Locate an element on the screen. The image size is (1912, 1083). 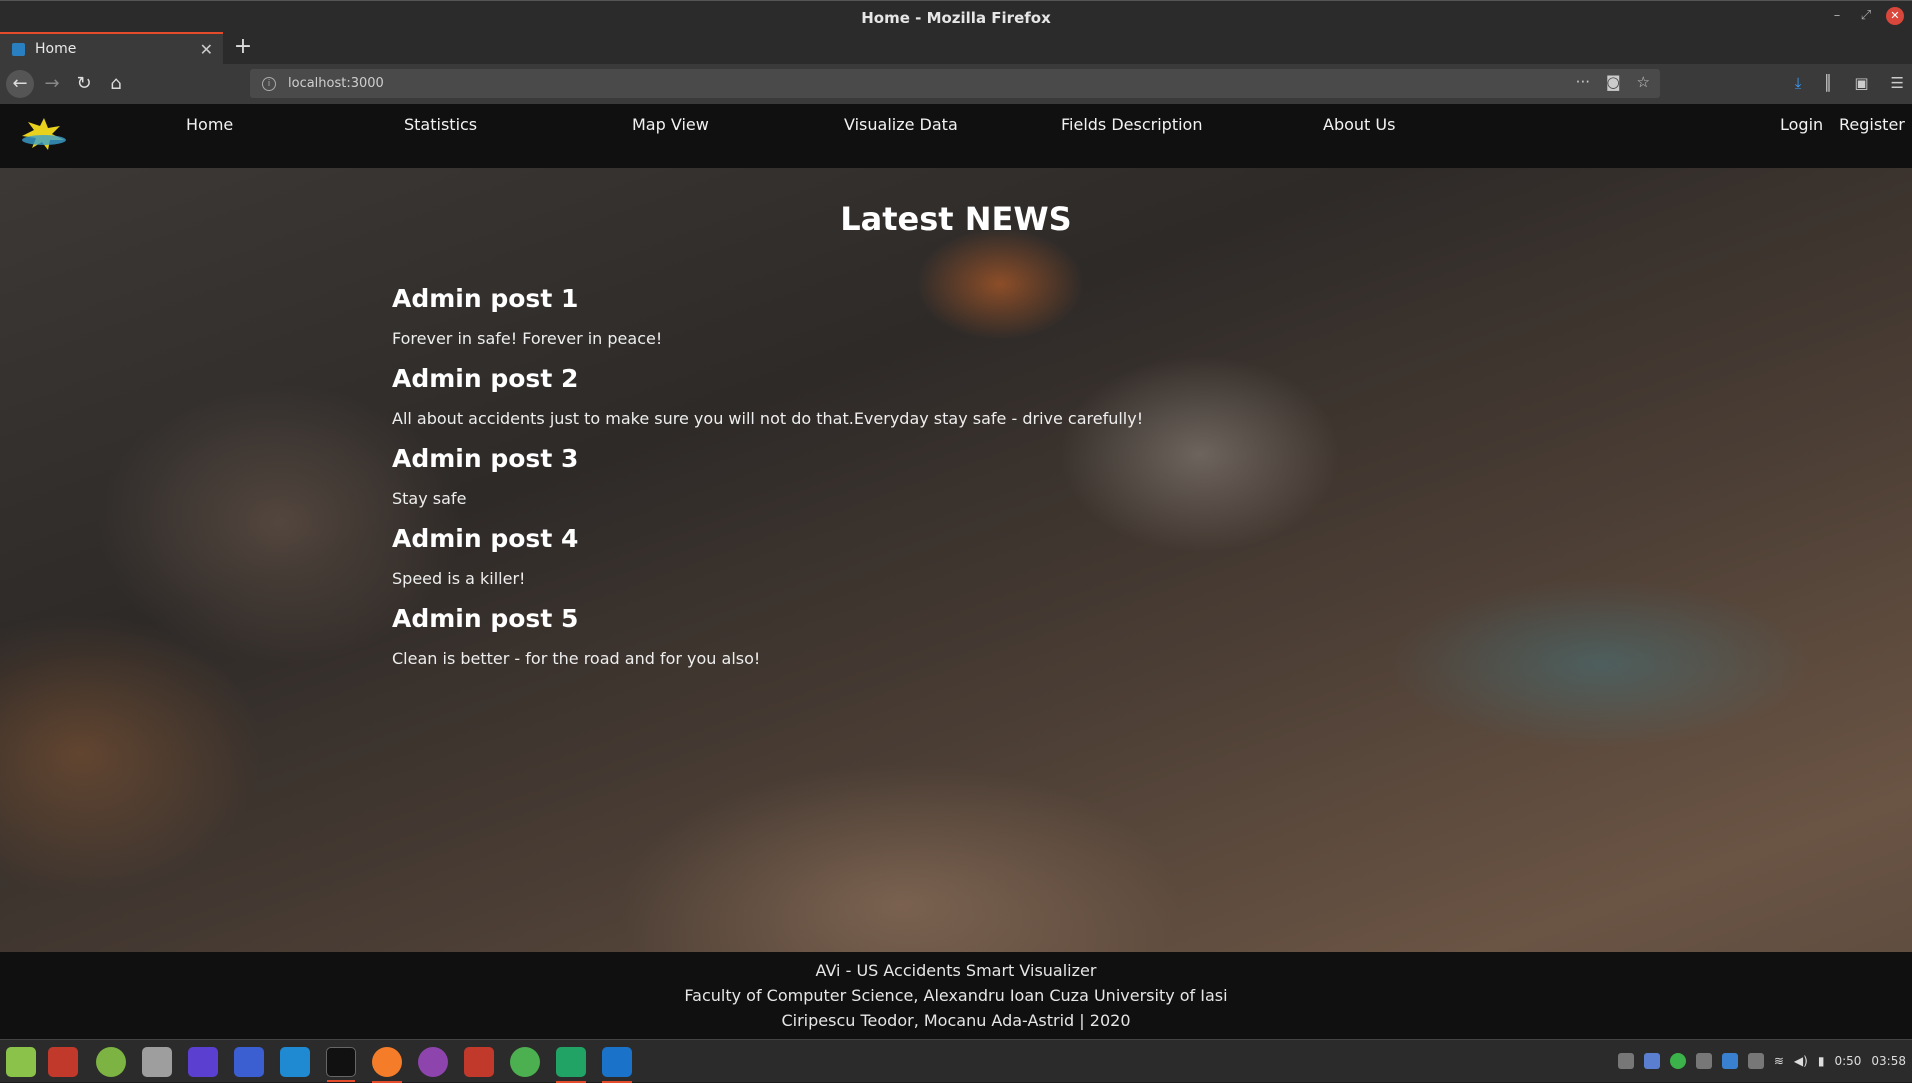
nav-fields-description: Fields Description is located at coordinates (1131, 124).